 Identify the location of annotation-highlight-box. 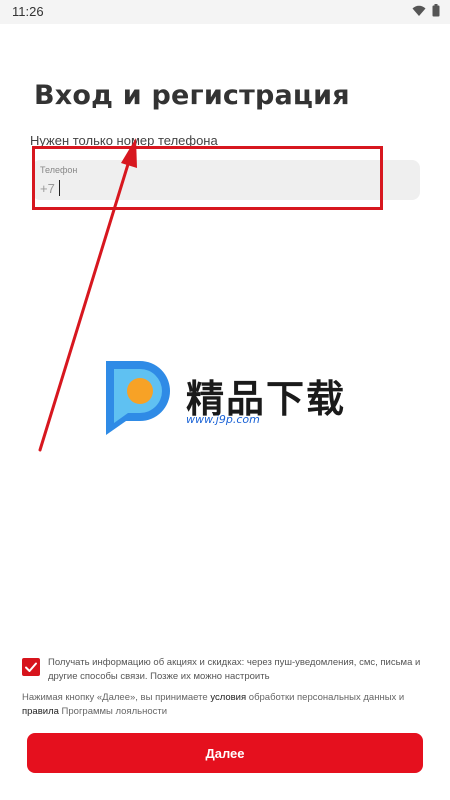
(207, 178).